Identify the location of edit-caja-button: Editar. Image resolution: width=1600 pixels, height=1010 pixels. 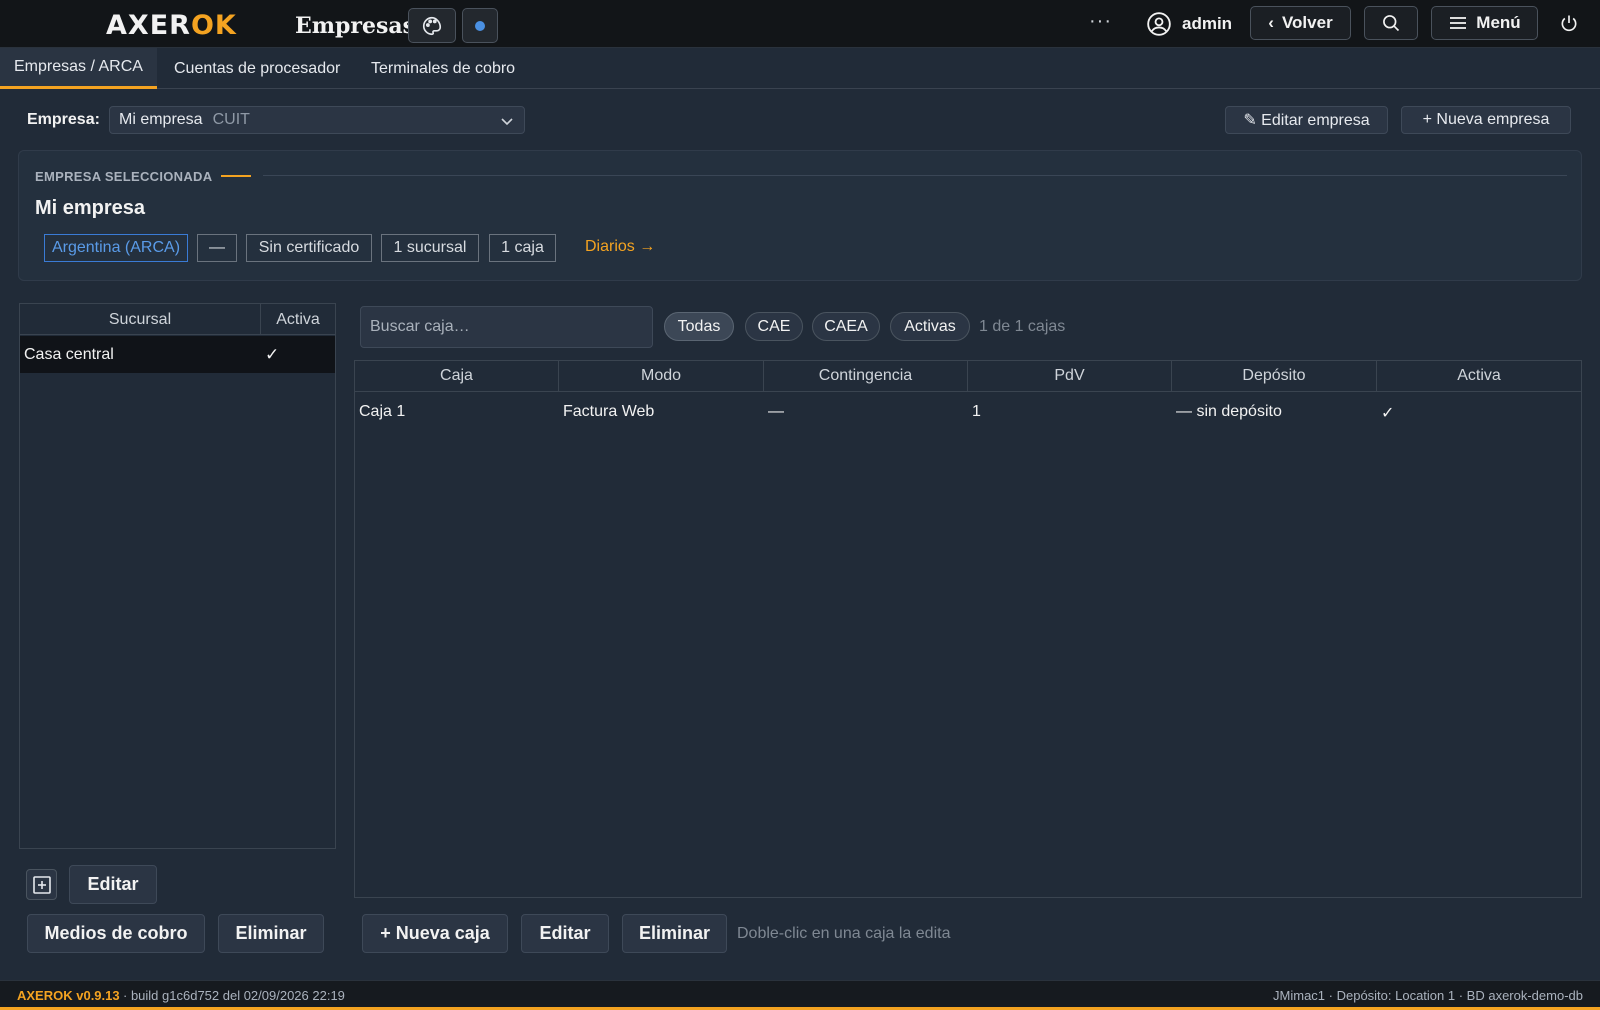
(565, 933).